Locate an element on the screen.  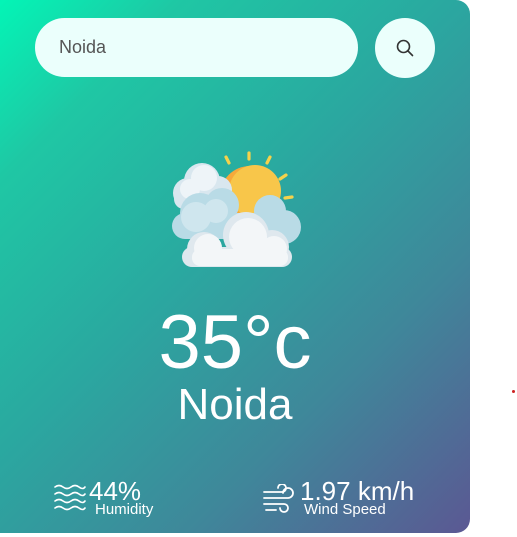
humidity-stat: 44% Humidity is located at coordinates (139, 498).